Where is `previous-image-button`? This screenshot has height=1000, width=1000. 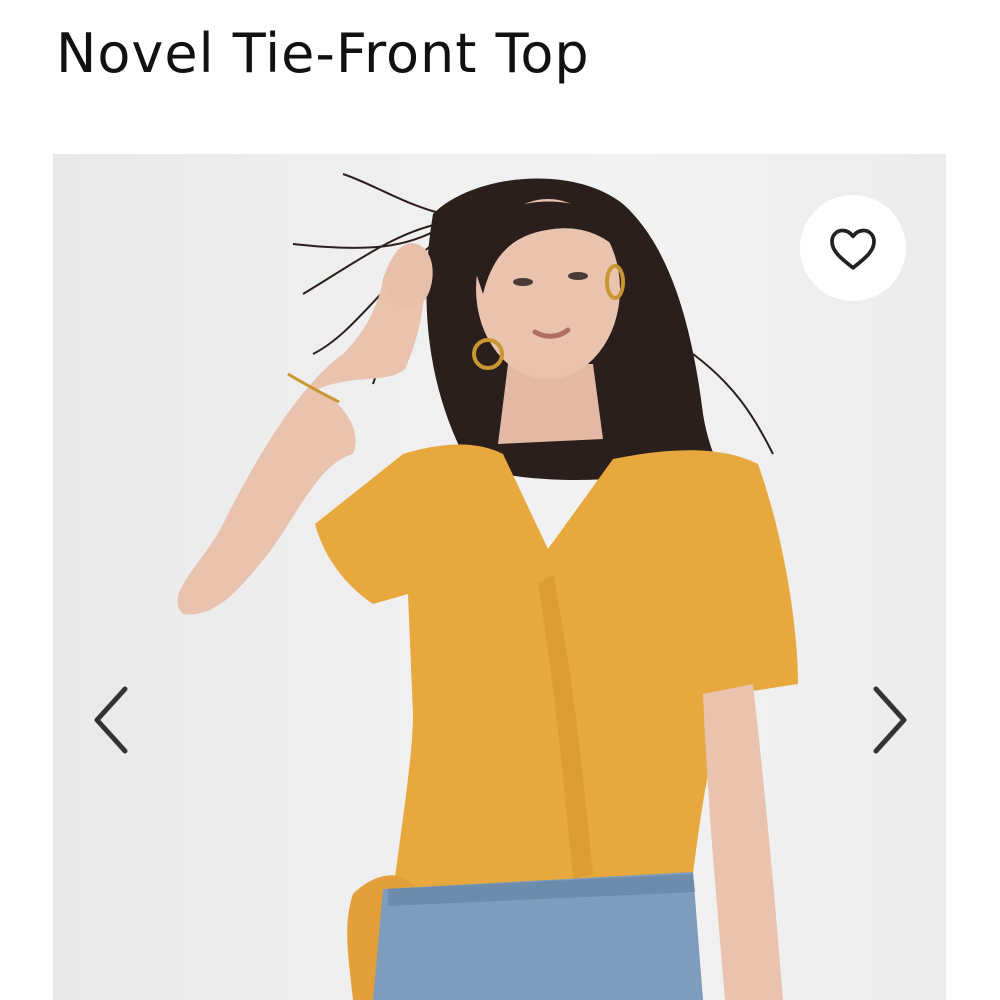
previous-image-button is located at coordinates (111, 720).